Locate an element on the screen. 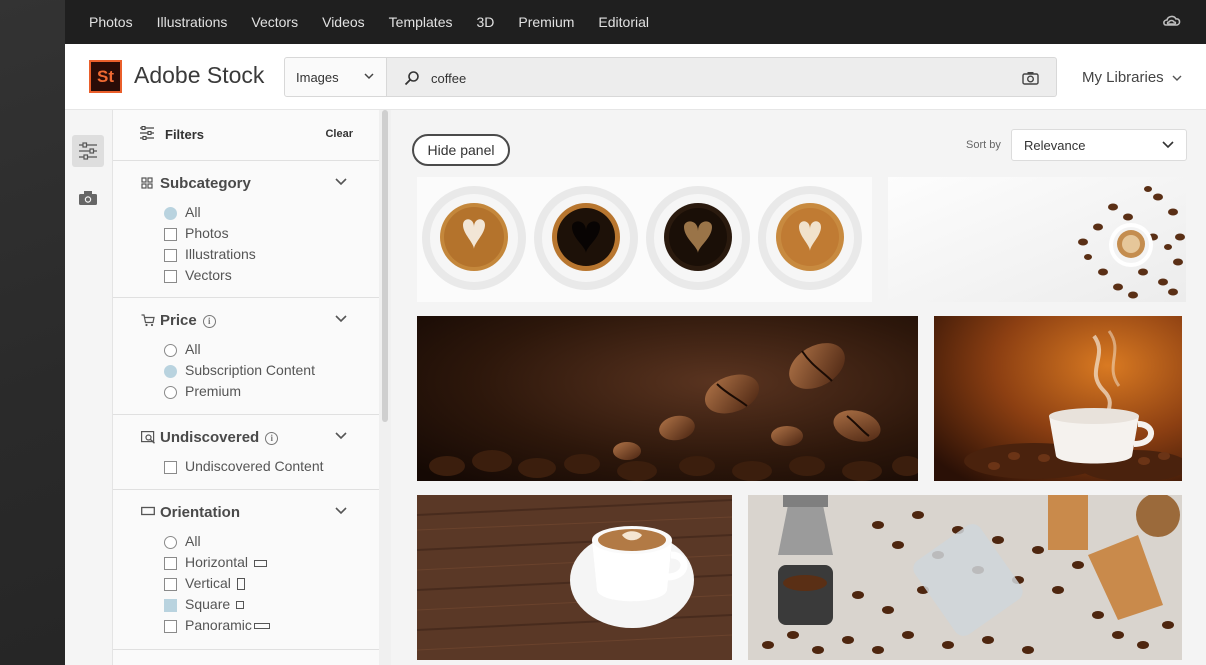 This screenshot has height=665, width=1206. square-orientation-icon is located at coordinates (240, 605).